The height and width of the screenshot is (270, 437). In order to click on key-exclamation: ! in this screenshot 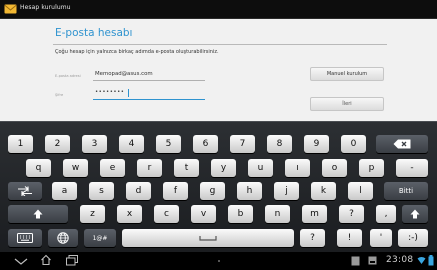, I will do `click(349, 238)`.